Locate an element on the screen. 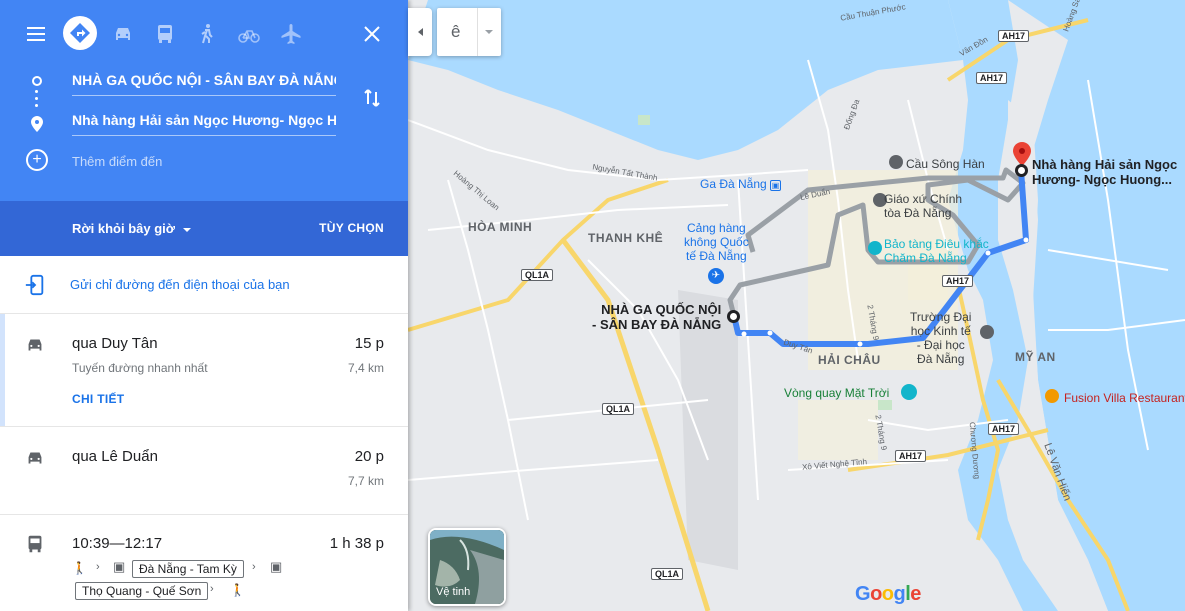  divider is located at coordinates (477, 32).